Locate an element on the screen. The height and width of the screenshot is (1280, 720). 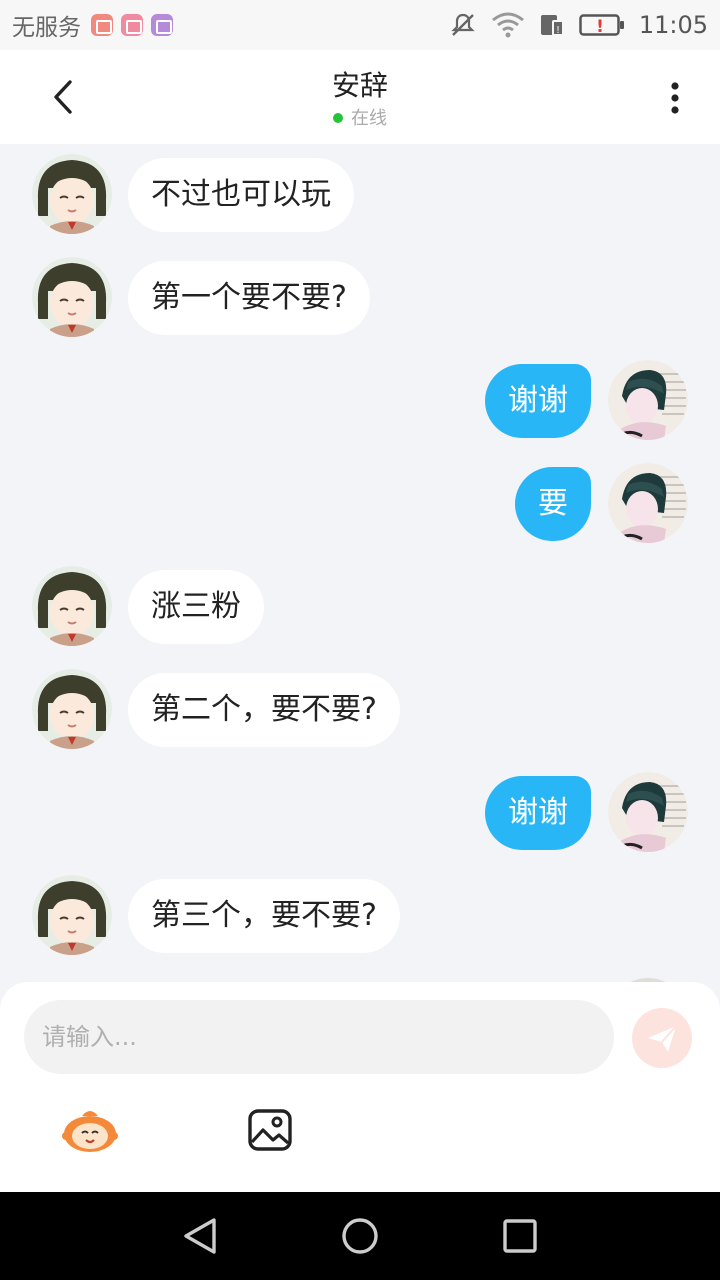
more-options-button is located at coordinates (675, 98).